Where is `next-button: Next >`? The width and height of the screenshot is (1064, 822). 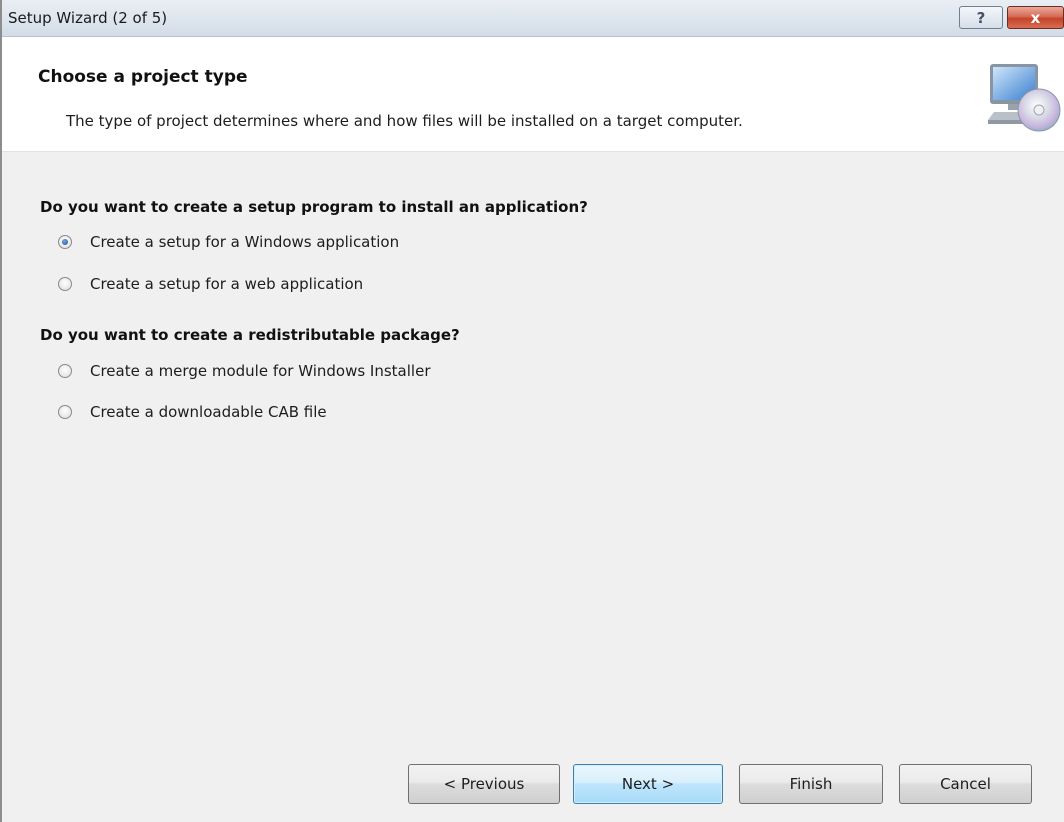
next-button: Next > is located at coordinates (648, 784).